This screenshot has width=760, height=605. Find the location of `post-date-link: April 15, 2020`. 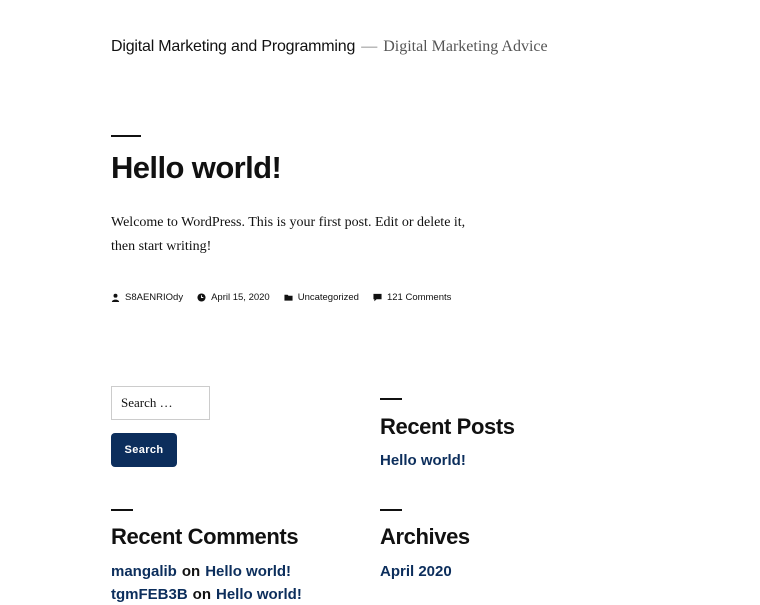

post-date-link: April 15, 2020 is located at coordinates (240, 297).